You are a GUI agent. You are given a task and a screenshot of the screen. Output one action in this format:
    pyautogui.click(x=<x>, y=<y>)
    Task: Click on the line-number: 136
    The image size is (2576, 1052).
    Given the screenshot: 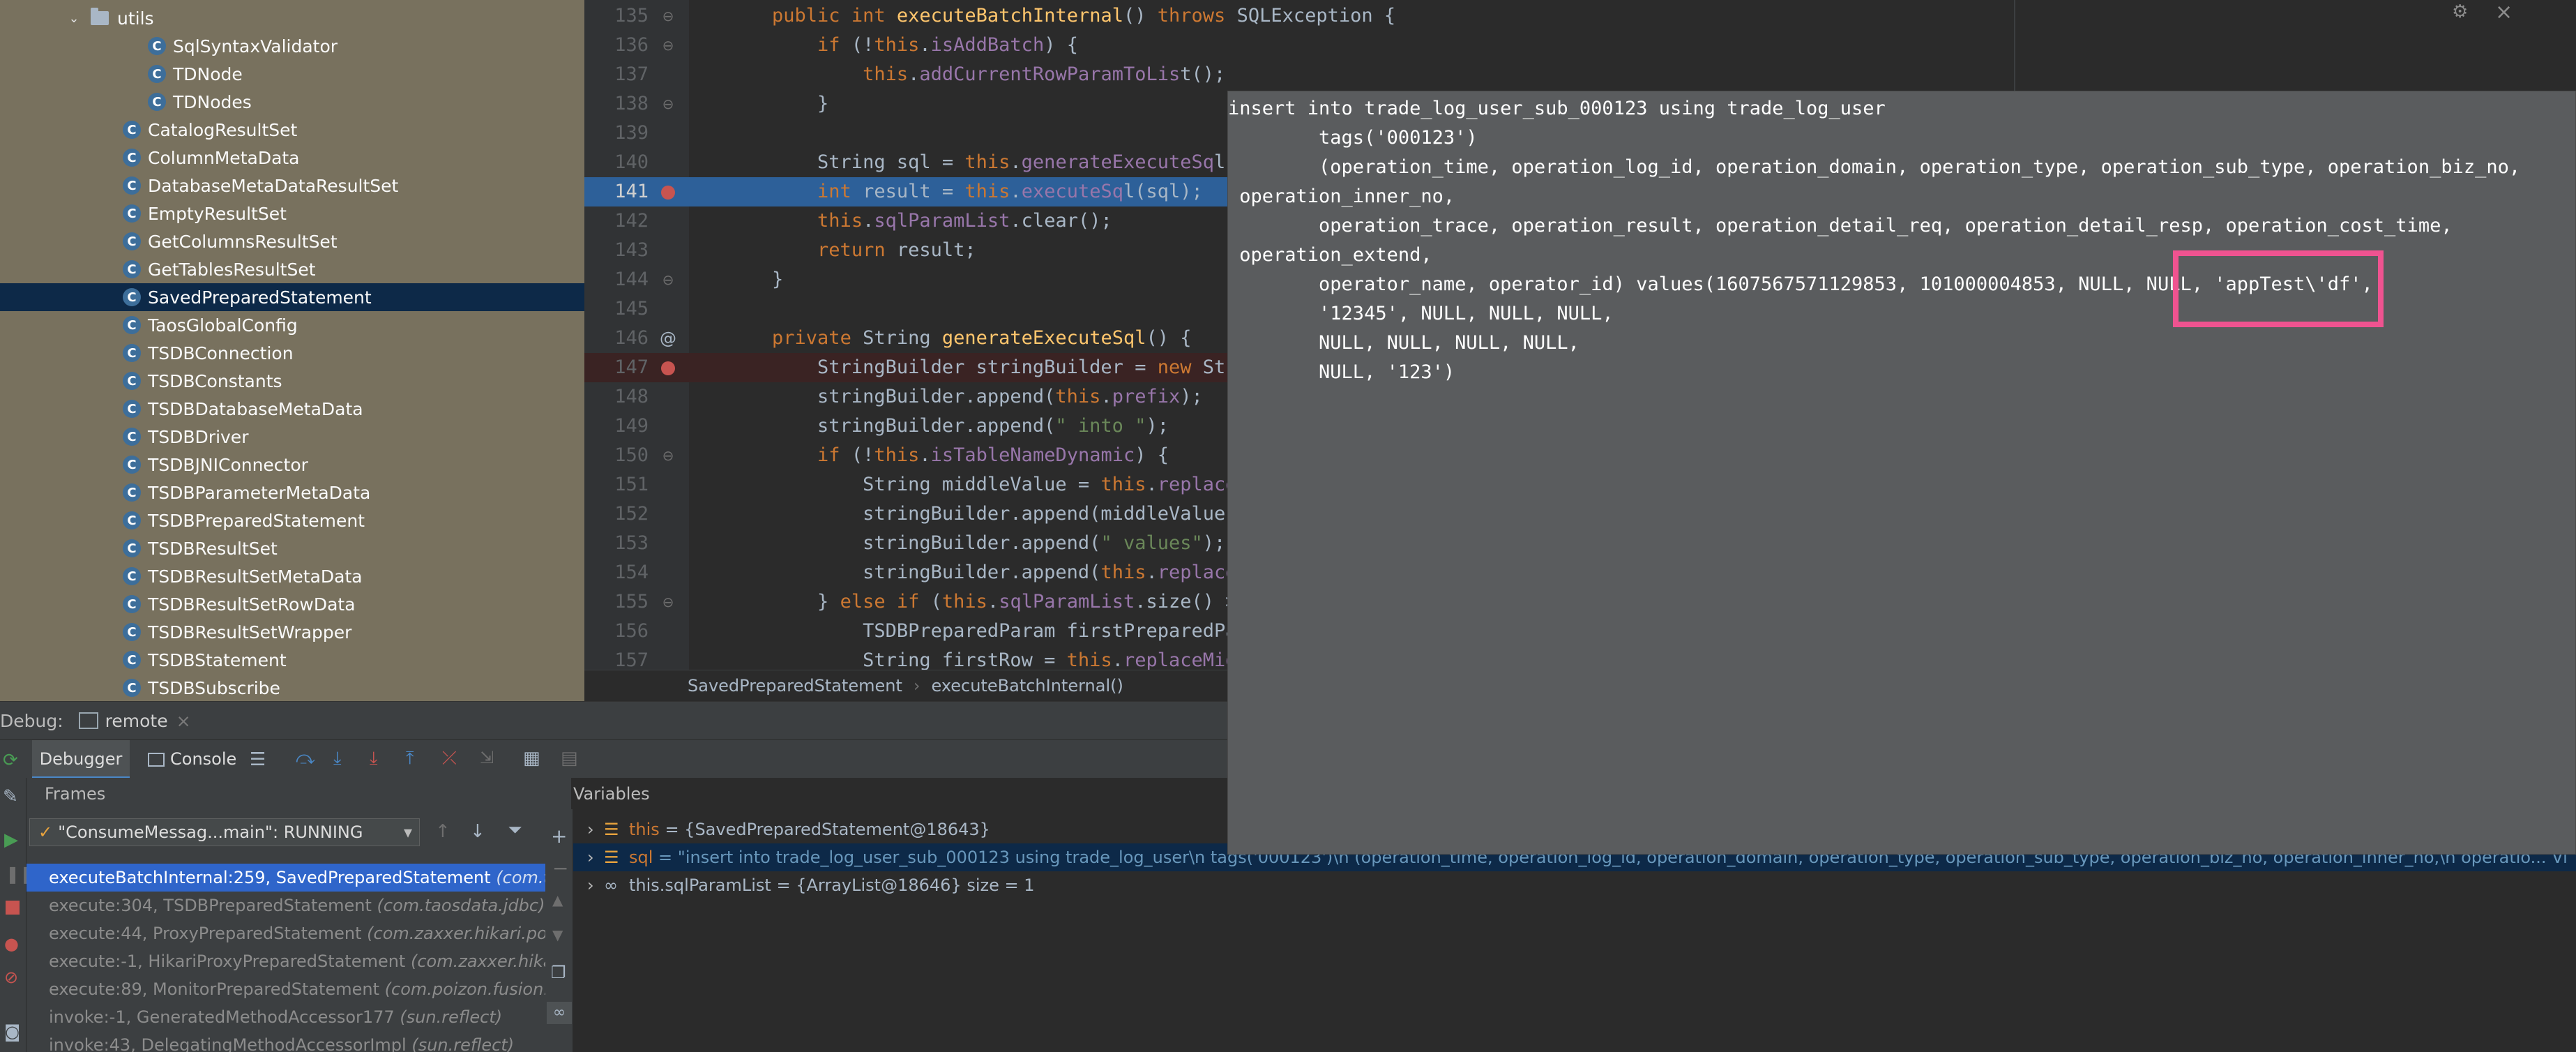 What is the action you would take?
    pyautogui.click(x=616, y=45)
    